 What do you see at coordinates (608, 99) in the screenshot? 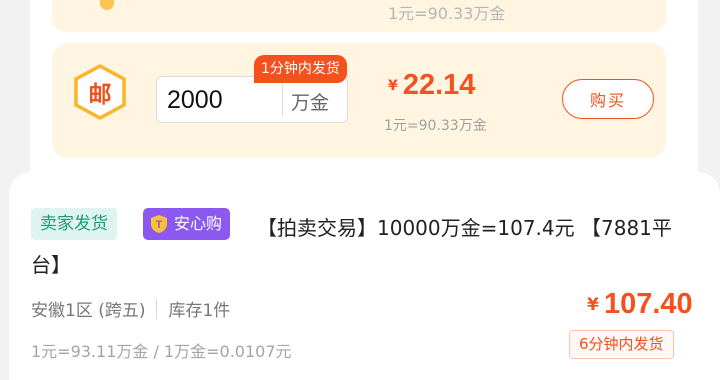
I see `buy-button: 购买` at bounding box center [608, 99].